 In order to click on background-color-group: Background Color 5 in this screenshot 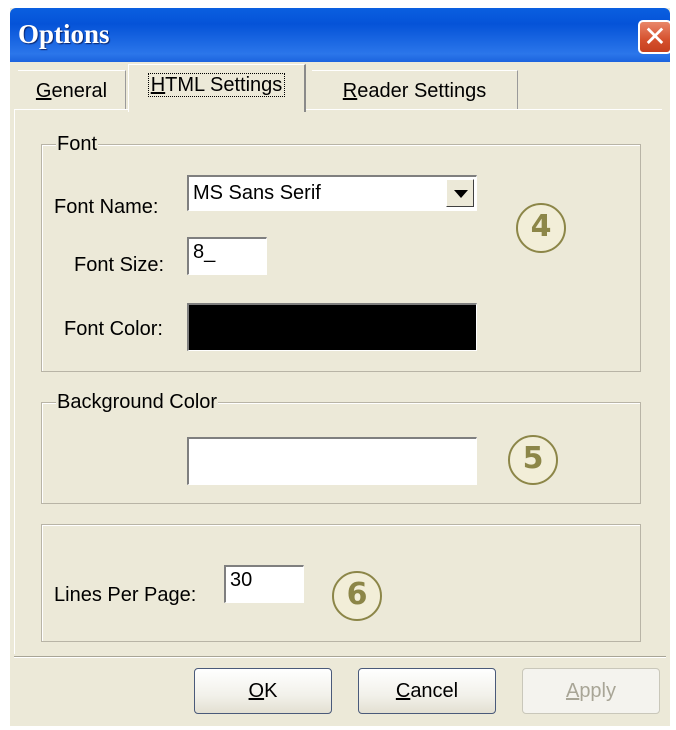, I will do `click(341, 447)`.